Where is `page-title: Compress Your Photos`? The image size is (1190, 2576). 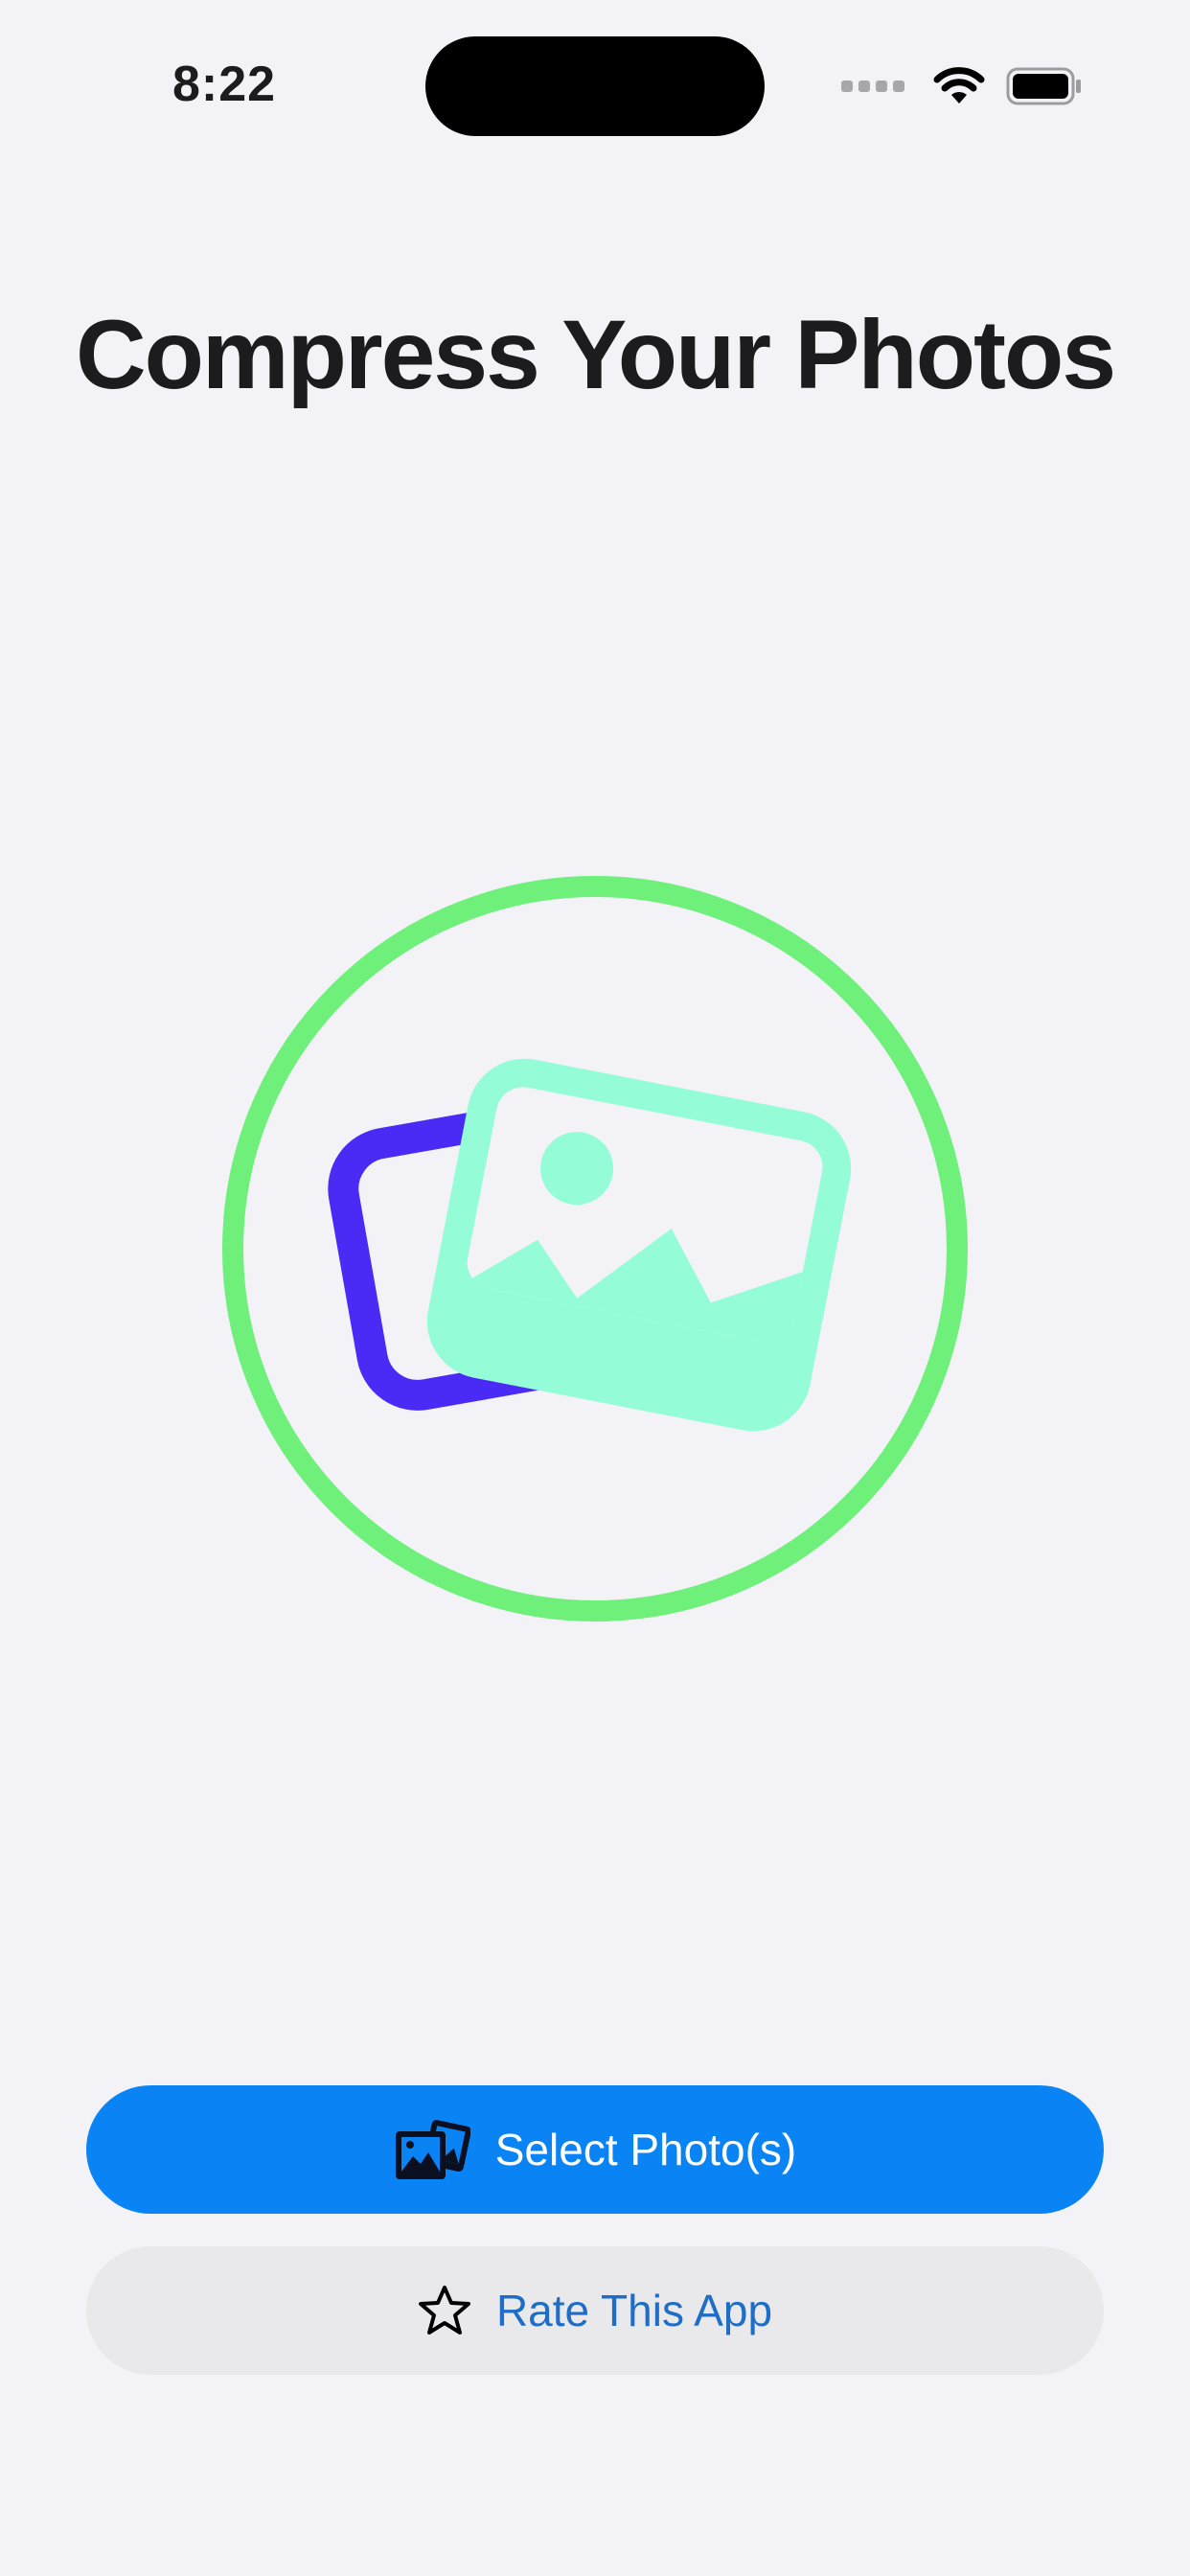 page-title: Compress Your Photos is located at coordinates (595, 354).